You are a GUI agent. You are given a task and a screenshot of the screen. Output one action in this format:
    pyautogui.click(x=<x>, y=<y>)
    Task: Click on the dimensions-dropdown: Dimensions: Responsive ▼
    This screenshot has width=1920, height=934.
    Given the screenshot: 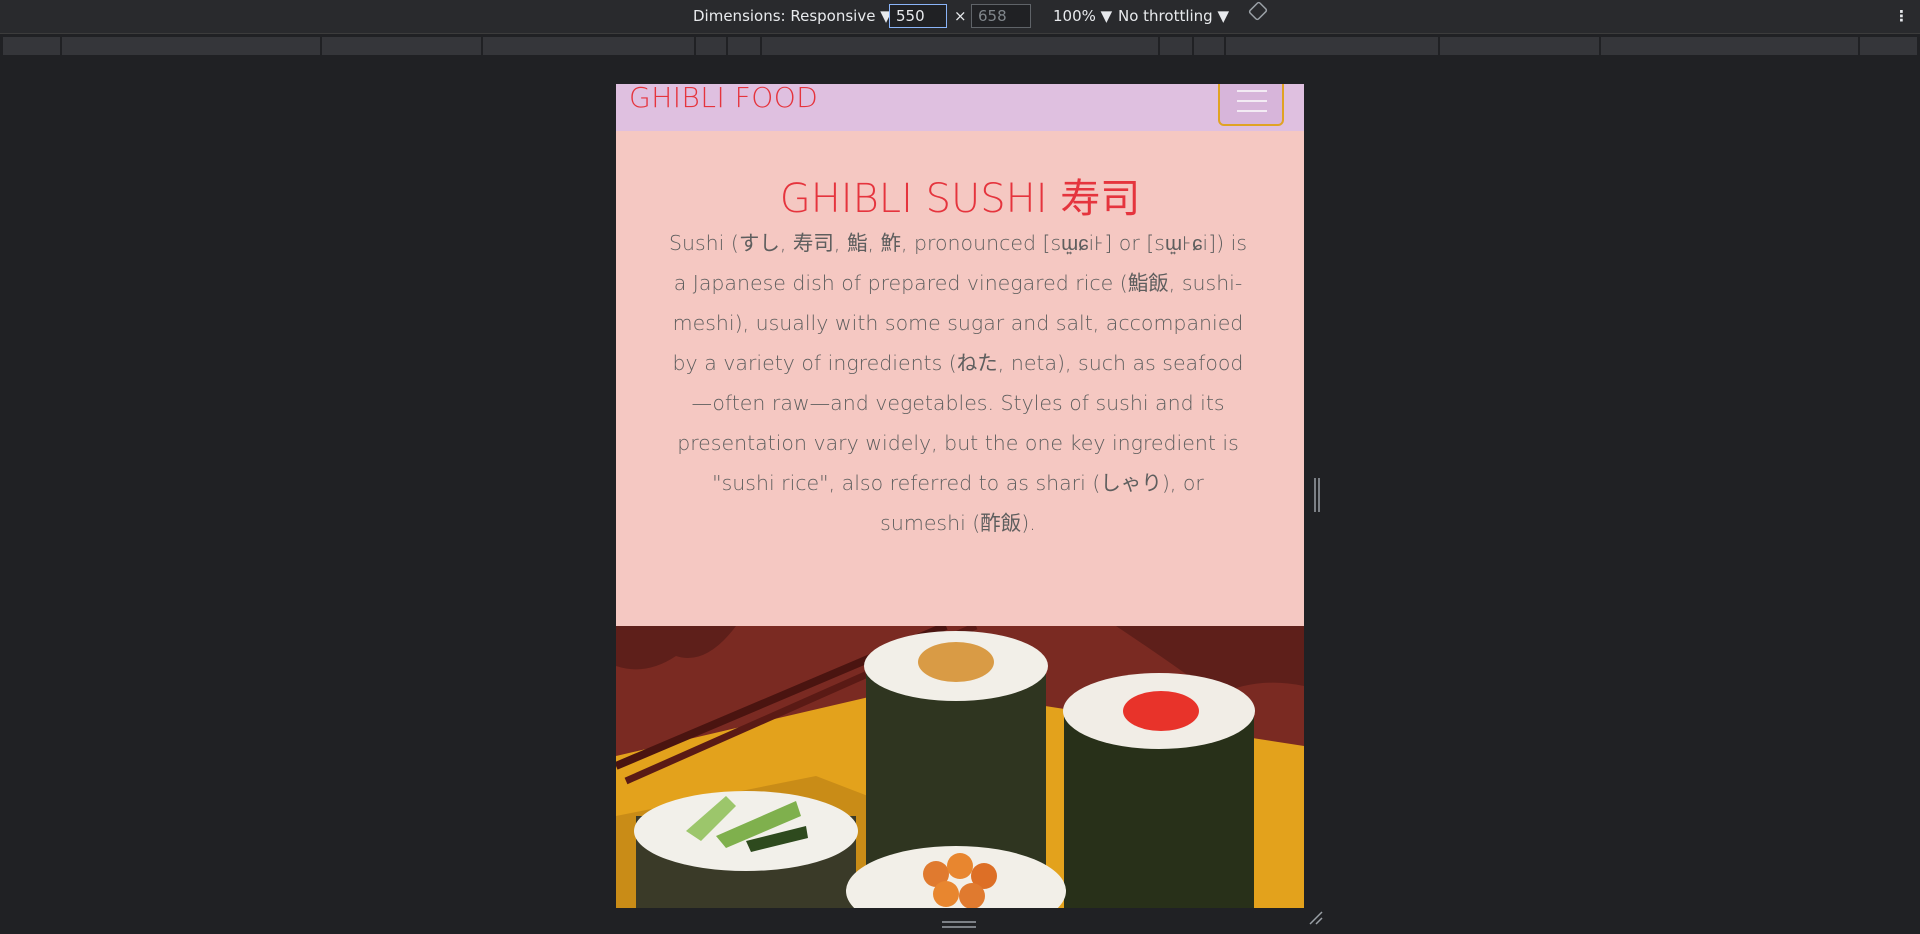 What is the action you would take?
    pyautogui.click(x=792, y=16)
    